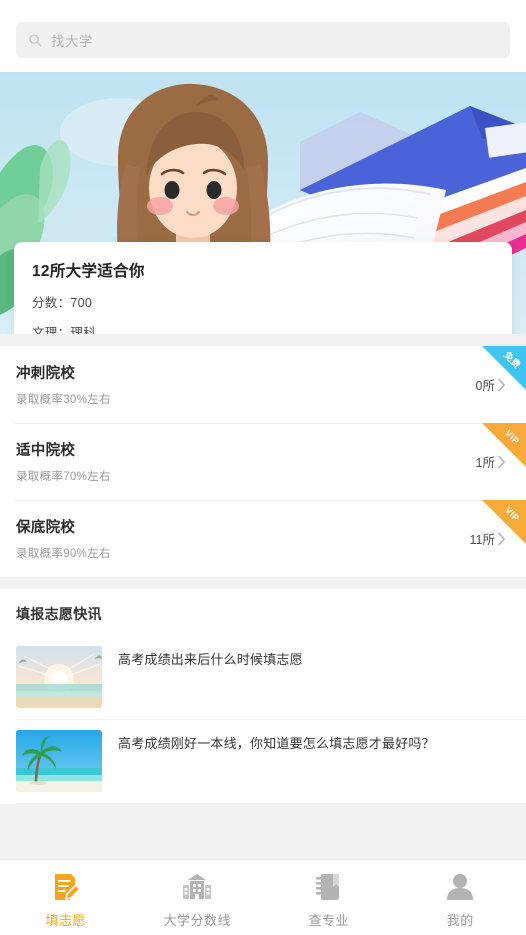 The width and height of the screenshot is (526, 935). What do you see at coordinates (328, 920) in the screenshot?
I see `tab-label: 查专业` at bounding box center [328, 920].